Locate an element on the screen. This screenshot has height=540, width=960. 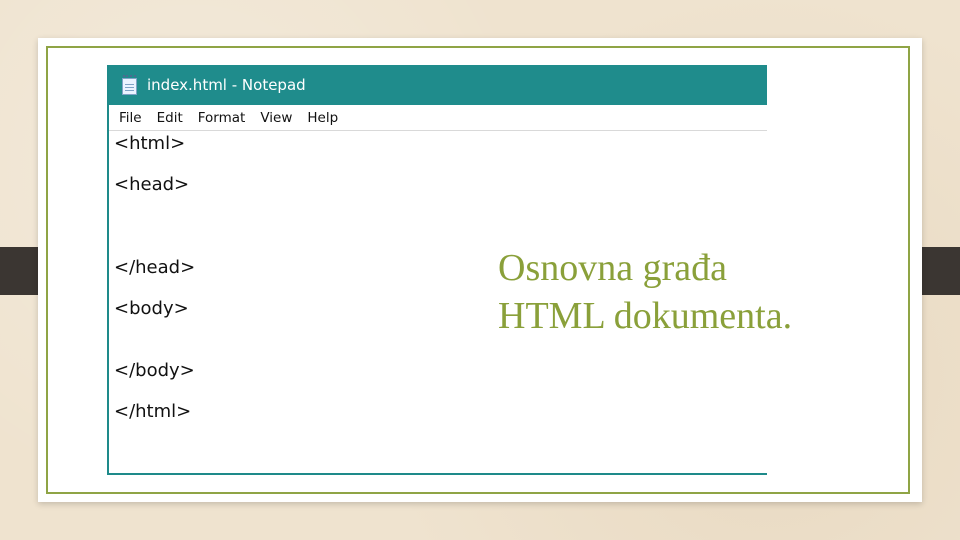
code-line-html-close: </html> is located at coordinates (153, 411).